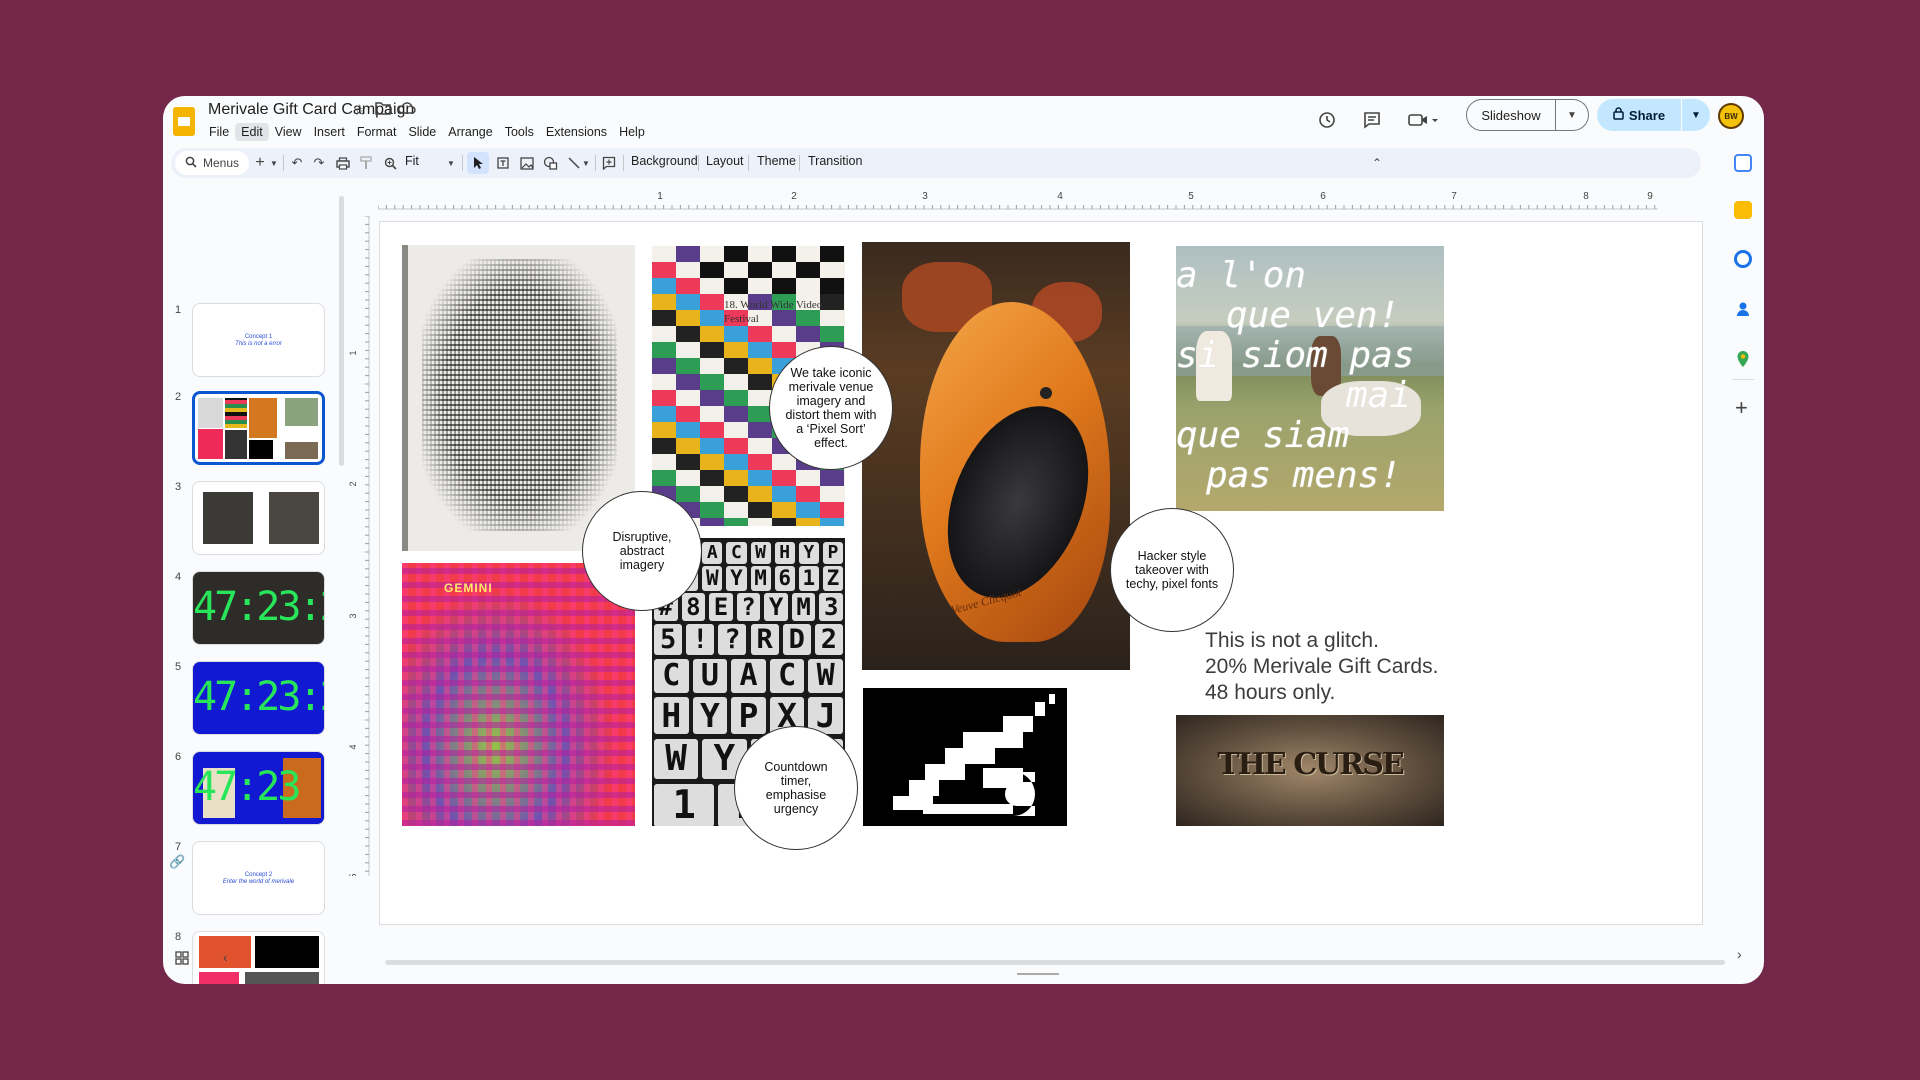 The width and height of the screenshot is (1920, 1080). What do you see at coordinates (1310, 770) in the screenshot?
I see `the-curse-image: THE CURSE` at bounding box center [1310, 770].